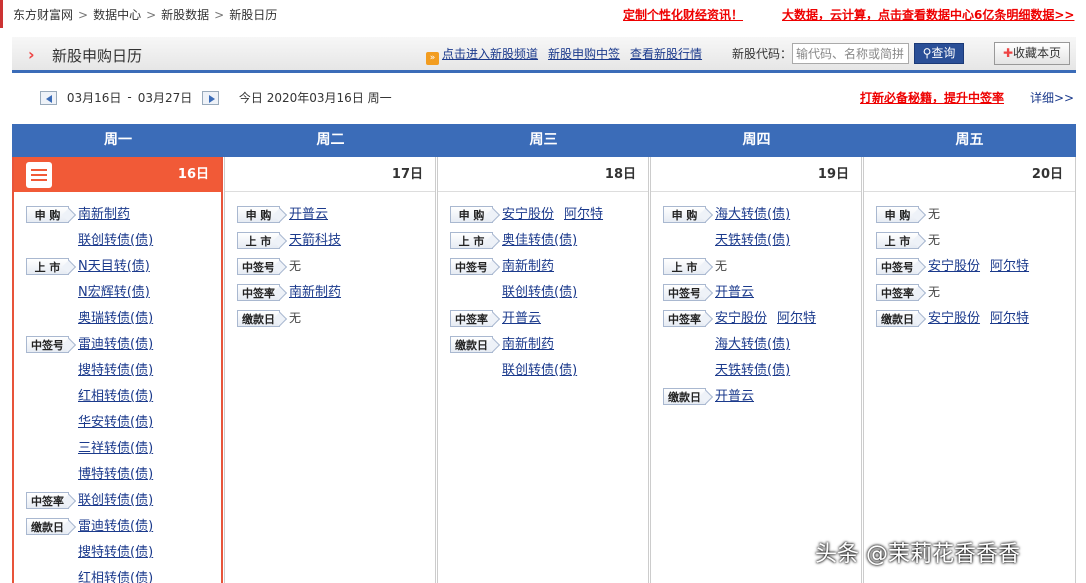 The image size is (1086, 583). Describe the element at coordinates (917, 554) in the screenshot. I see `watermark: 头条 @茉莉花香香香` at that location.